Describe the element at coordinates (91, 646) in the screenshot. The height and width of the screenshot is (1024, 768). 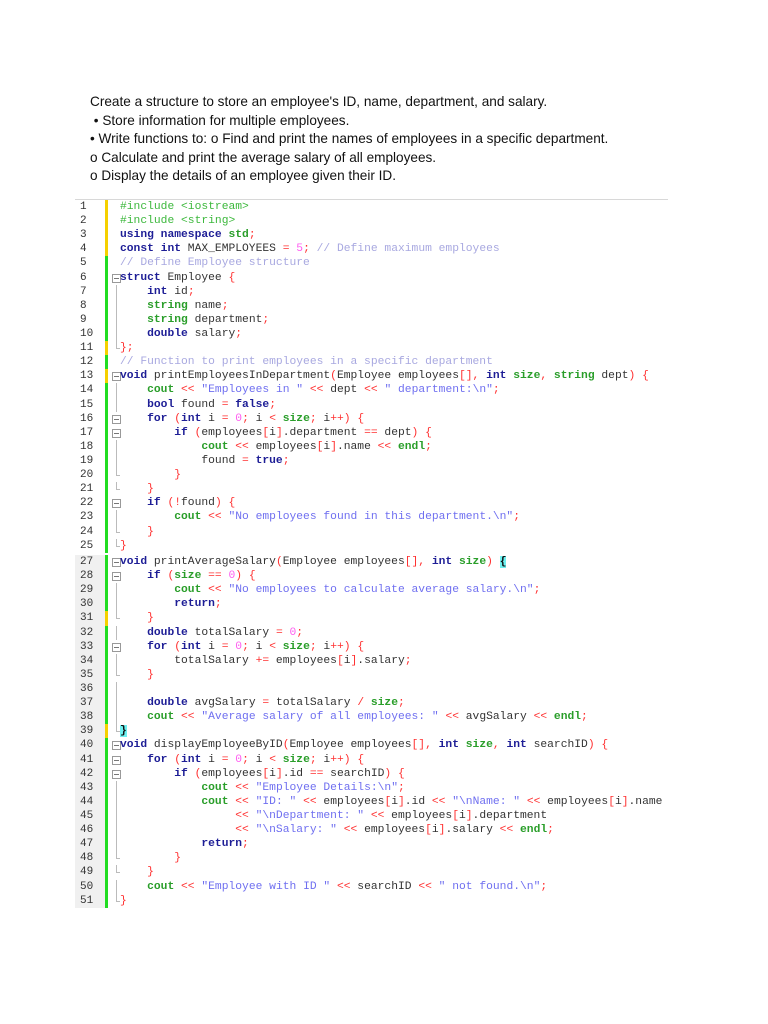
I see `line-number: 33` at that location.